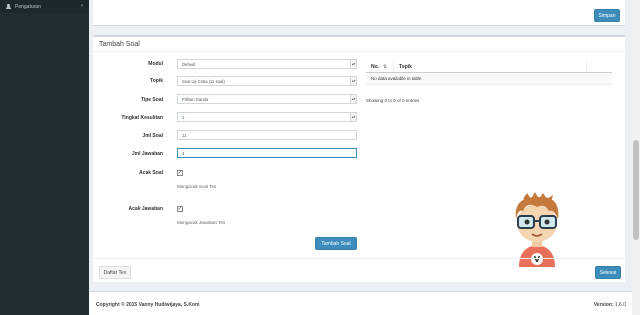 The image size is (640, 315). I want to click on sort-icon: ⇅, so click(385, 66).